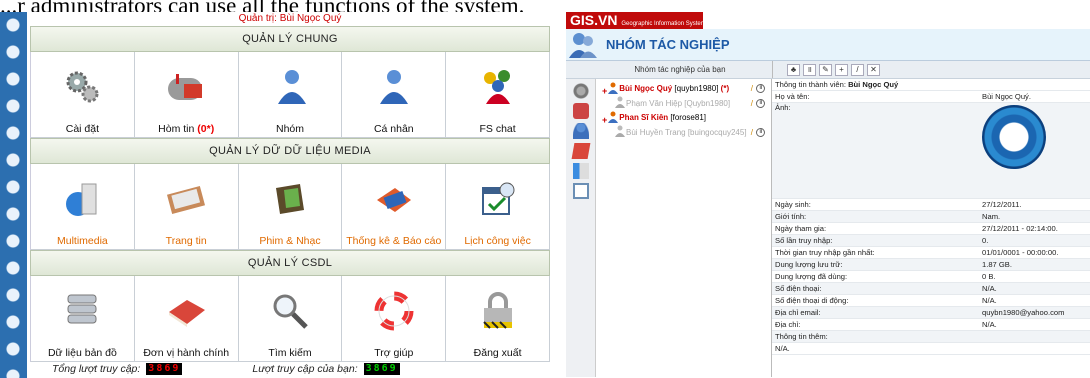 The height and width of the screenshot is (378, 1090). Describe the element at coordinates (931, 241) in the screenshot. I see `info-row: Số lần truy nhập: 0.` at that location.